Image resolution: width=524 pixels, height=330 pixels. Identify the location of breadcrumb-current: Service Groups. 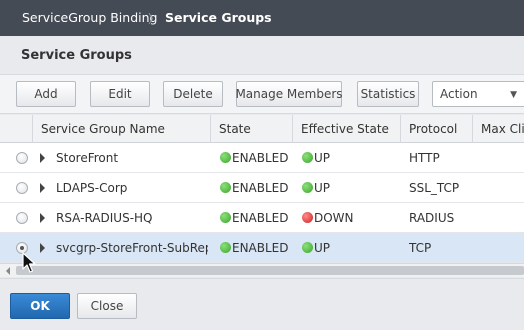
(218, 17).